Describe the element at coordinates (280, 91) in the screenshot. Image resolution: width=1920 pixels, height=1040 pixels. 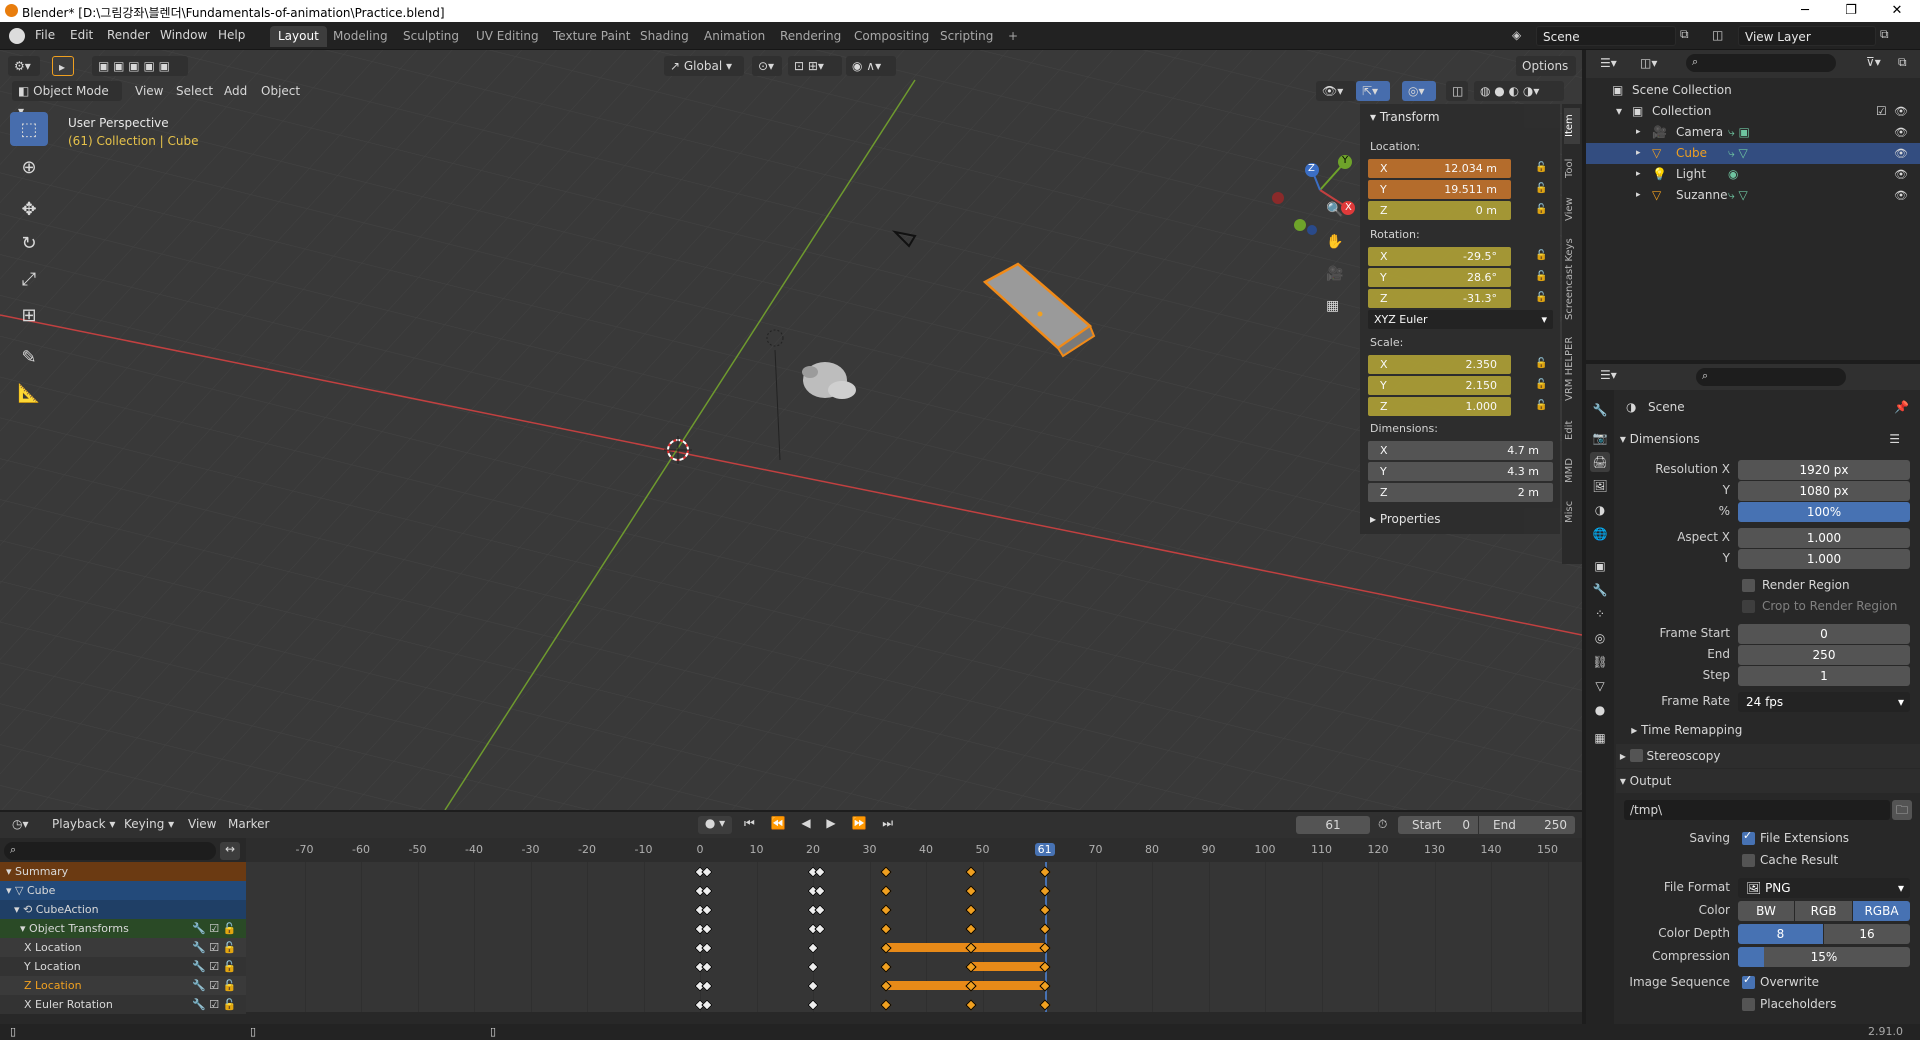
I see `viewport-menu-object: Object` at that location.